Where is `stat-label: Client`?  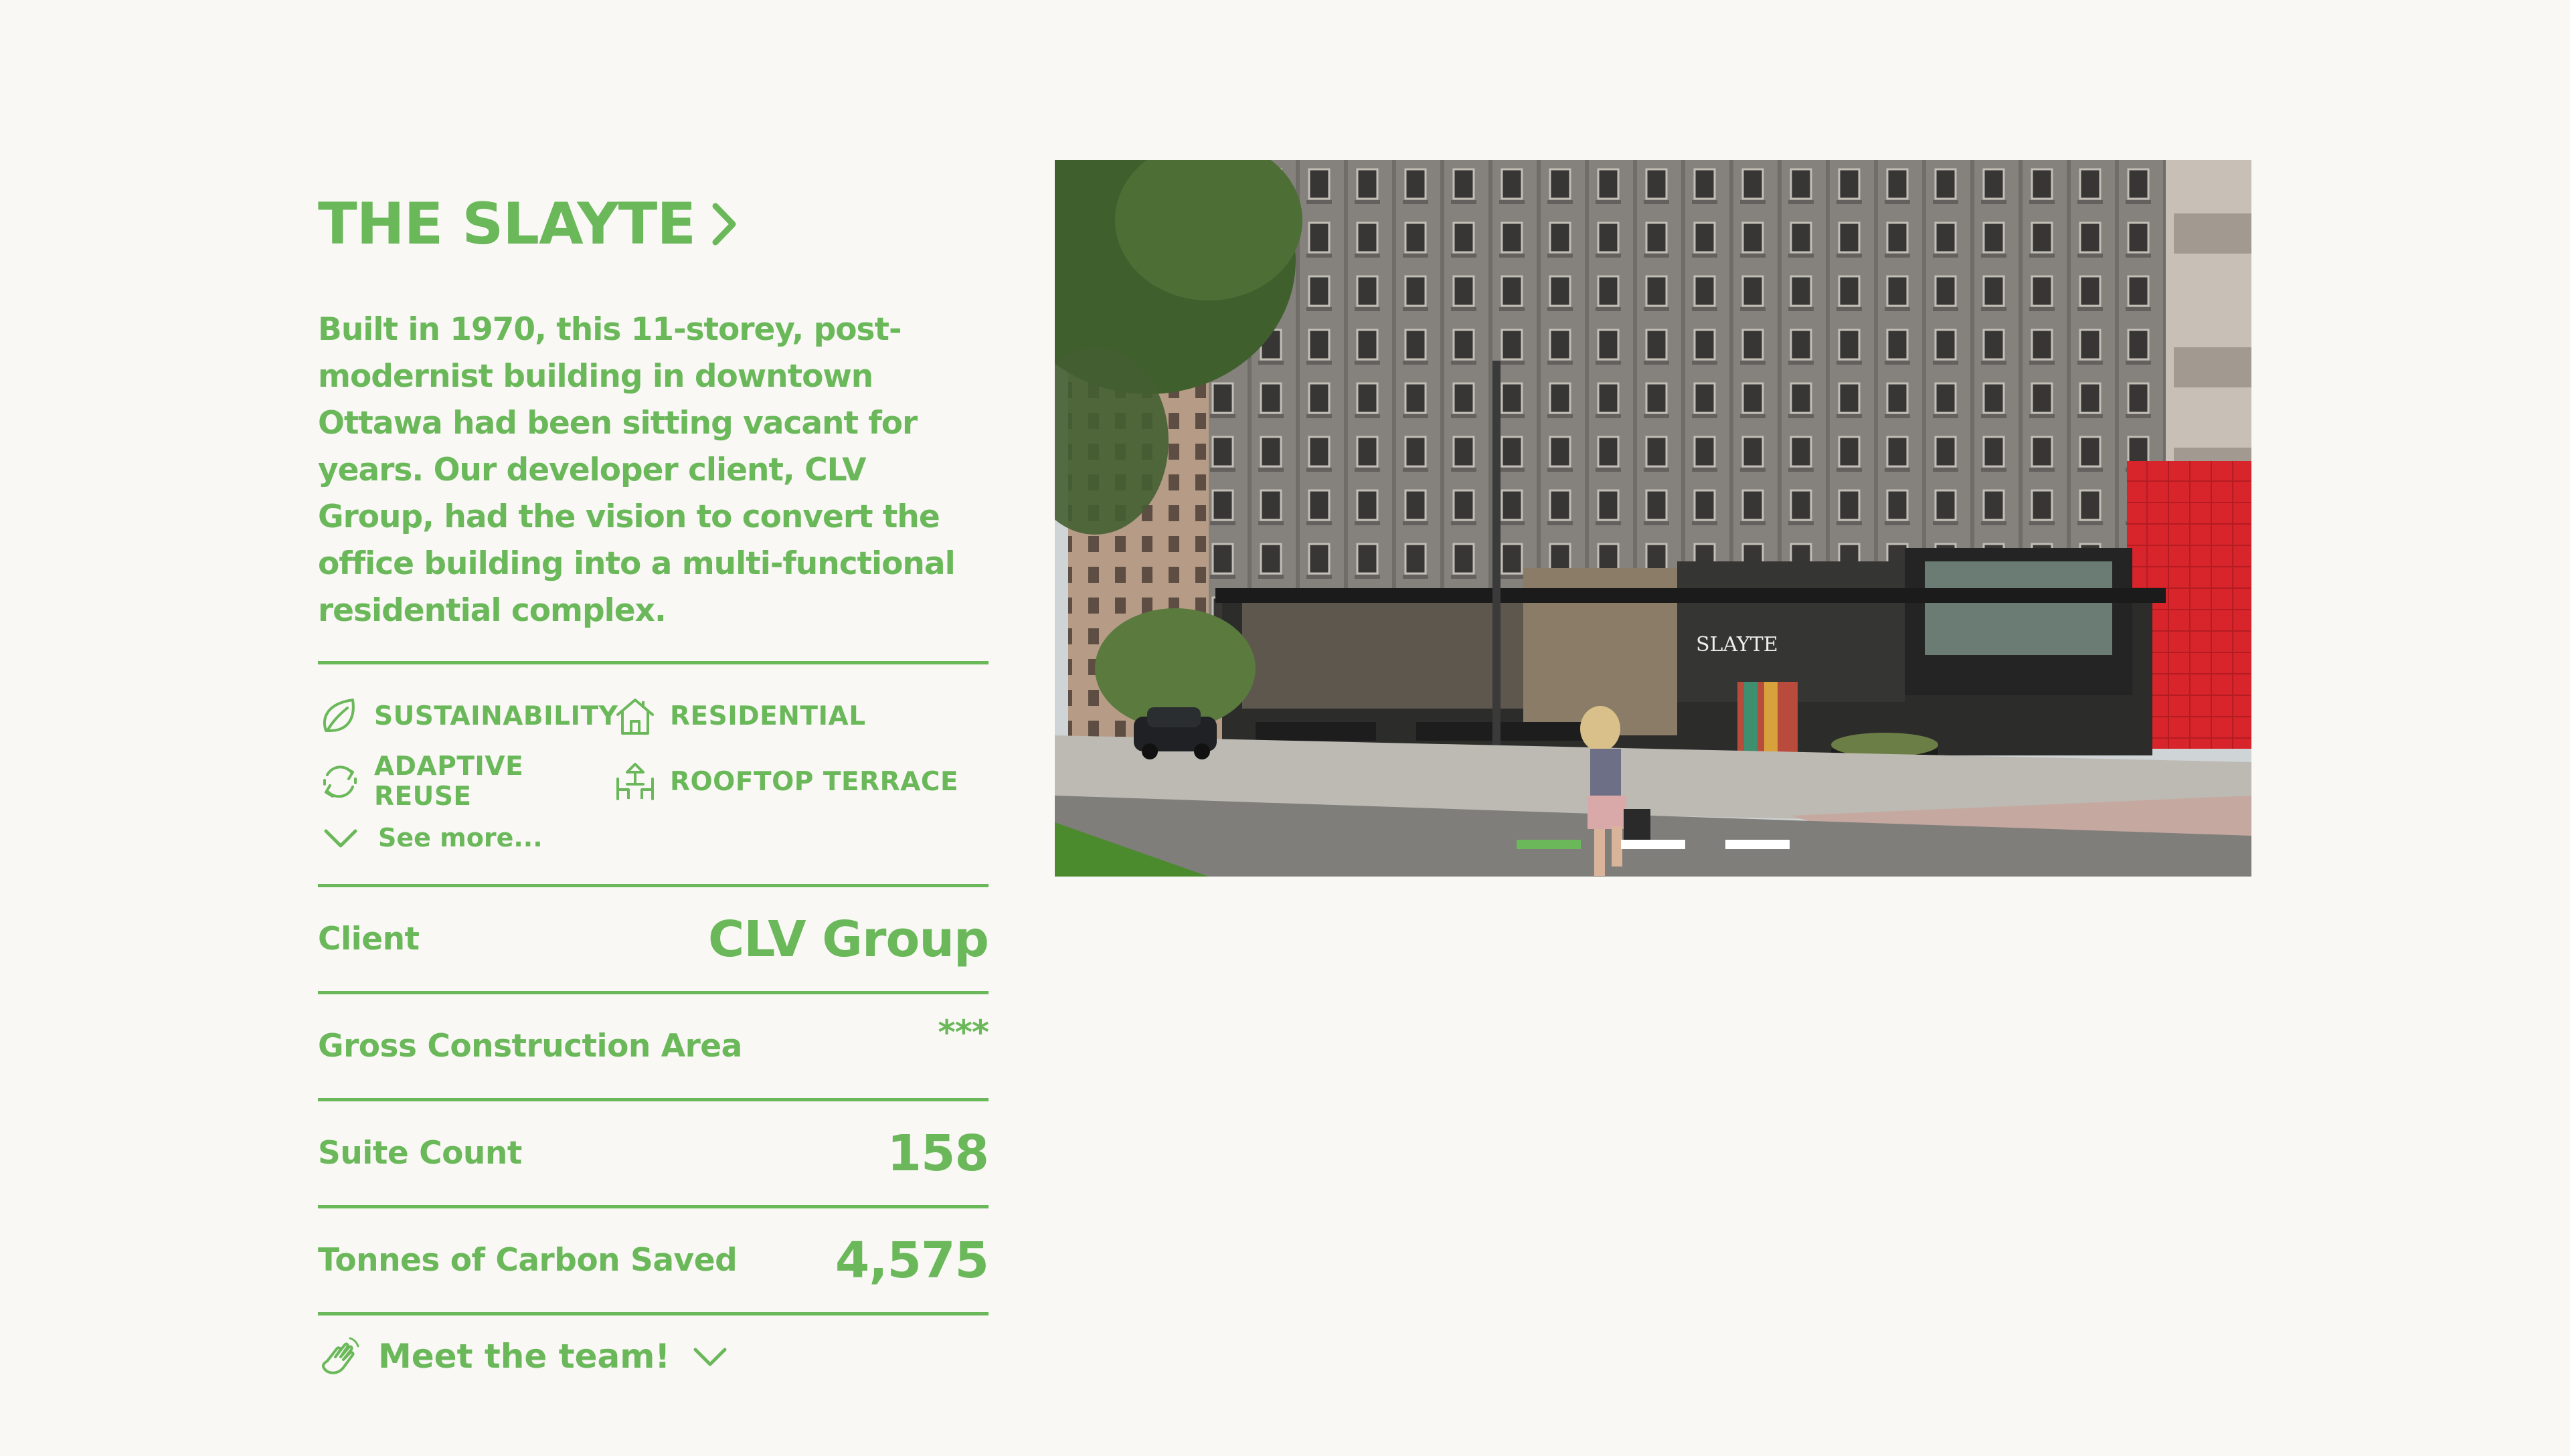 stat-label: Client is located at coordinates (369, 939).